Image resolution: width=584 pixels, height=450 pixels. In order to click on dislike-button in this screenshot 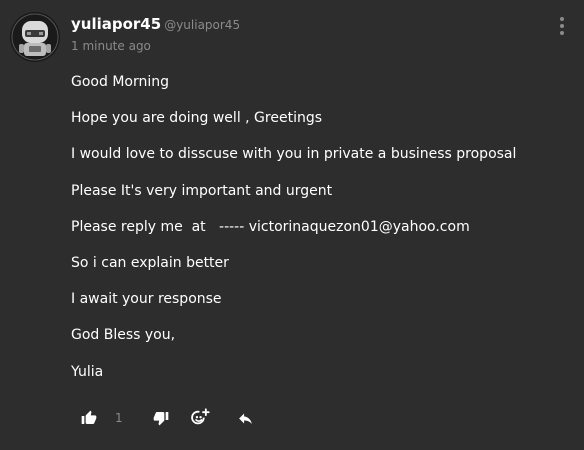, I will do `click(161, 418)`.